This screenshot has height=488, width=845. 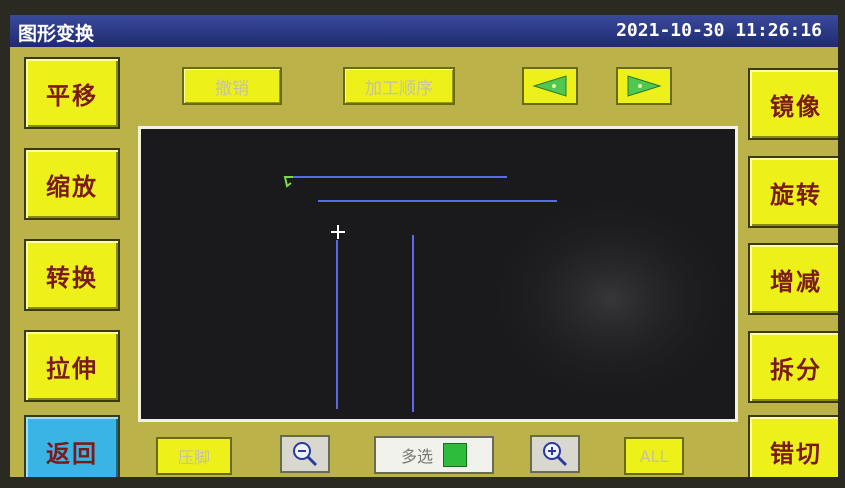 I want to click on back-button: 返回, so click(x=72, y=446).